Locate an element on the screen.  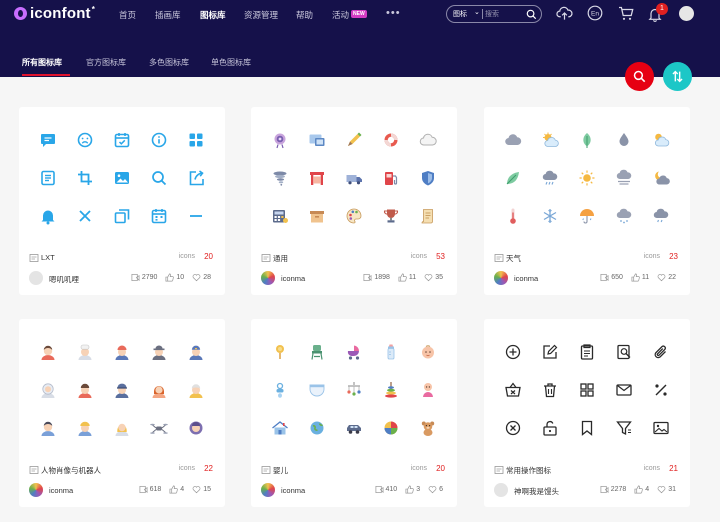
icon-library-card: 婴儿 icons 20 iconma 410 3 6 is located at coordinates (354, 413).